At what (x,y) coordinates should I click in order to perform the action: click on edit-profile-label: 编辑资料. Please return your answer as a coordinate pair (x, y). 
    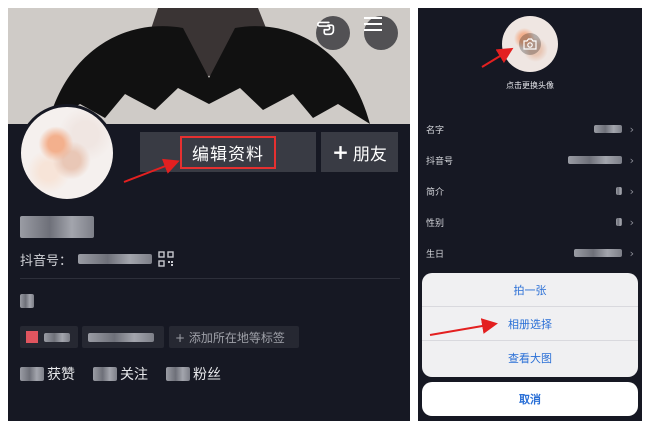
    Looking at the image, I should click on (228, 152).